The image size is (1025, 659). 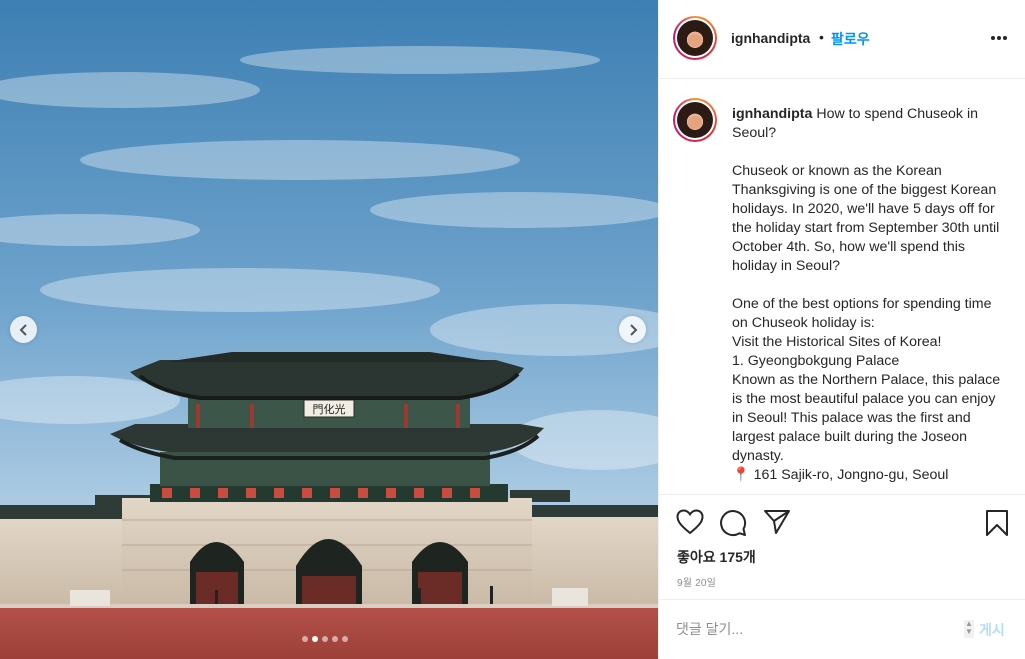 What do you see at coordinates (813, 629) in the screenshot?
I see `comment-input` at bounding box center [813, 629].